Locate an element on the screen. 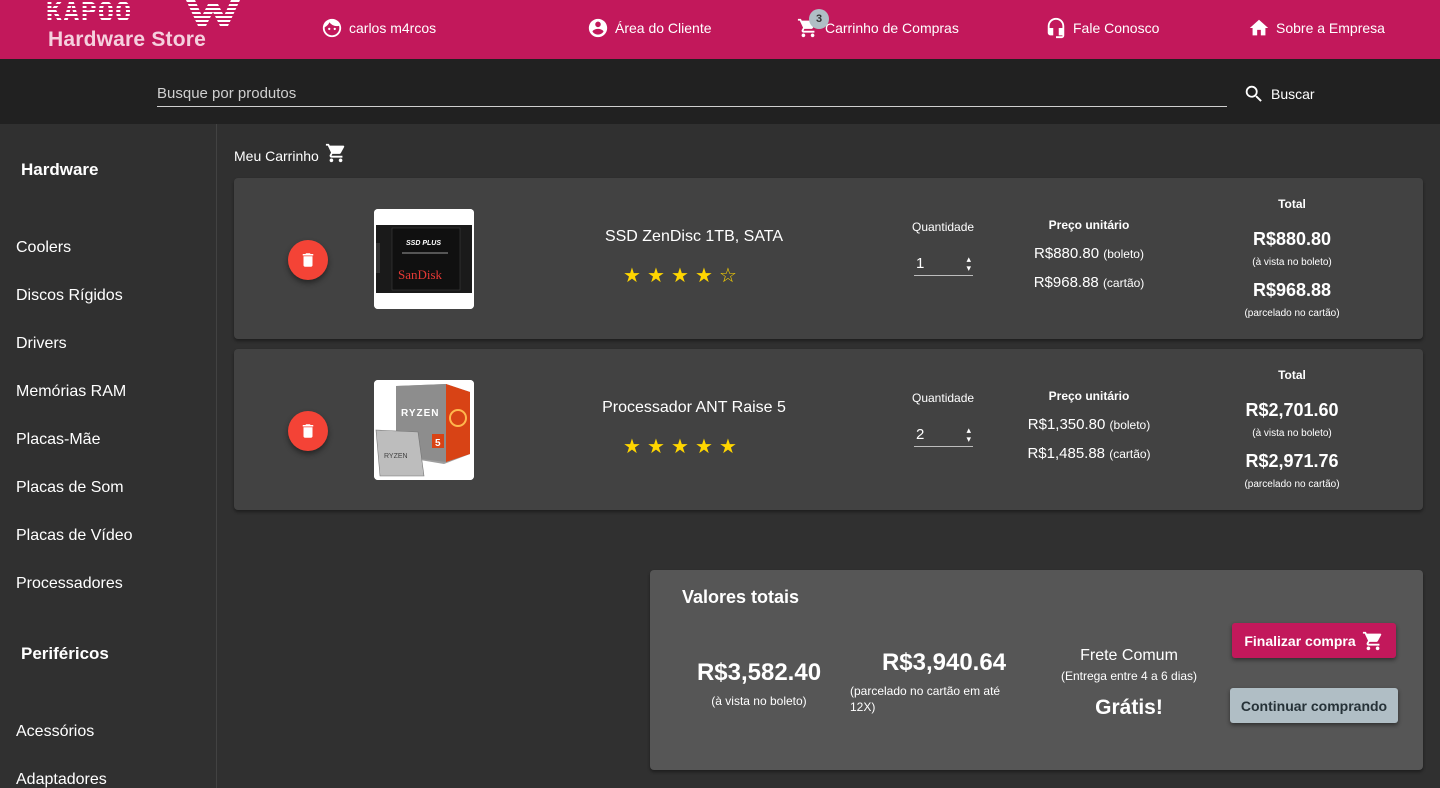 The image size is (1440, 788). quantity-value: 1 is located at coordinates (920, 263).